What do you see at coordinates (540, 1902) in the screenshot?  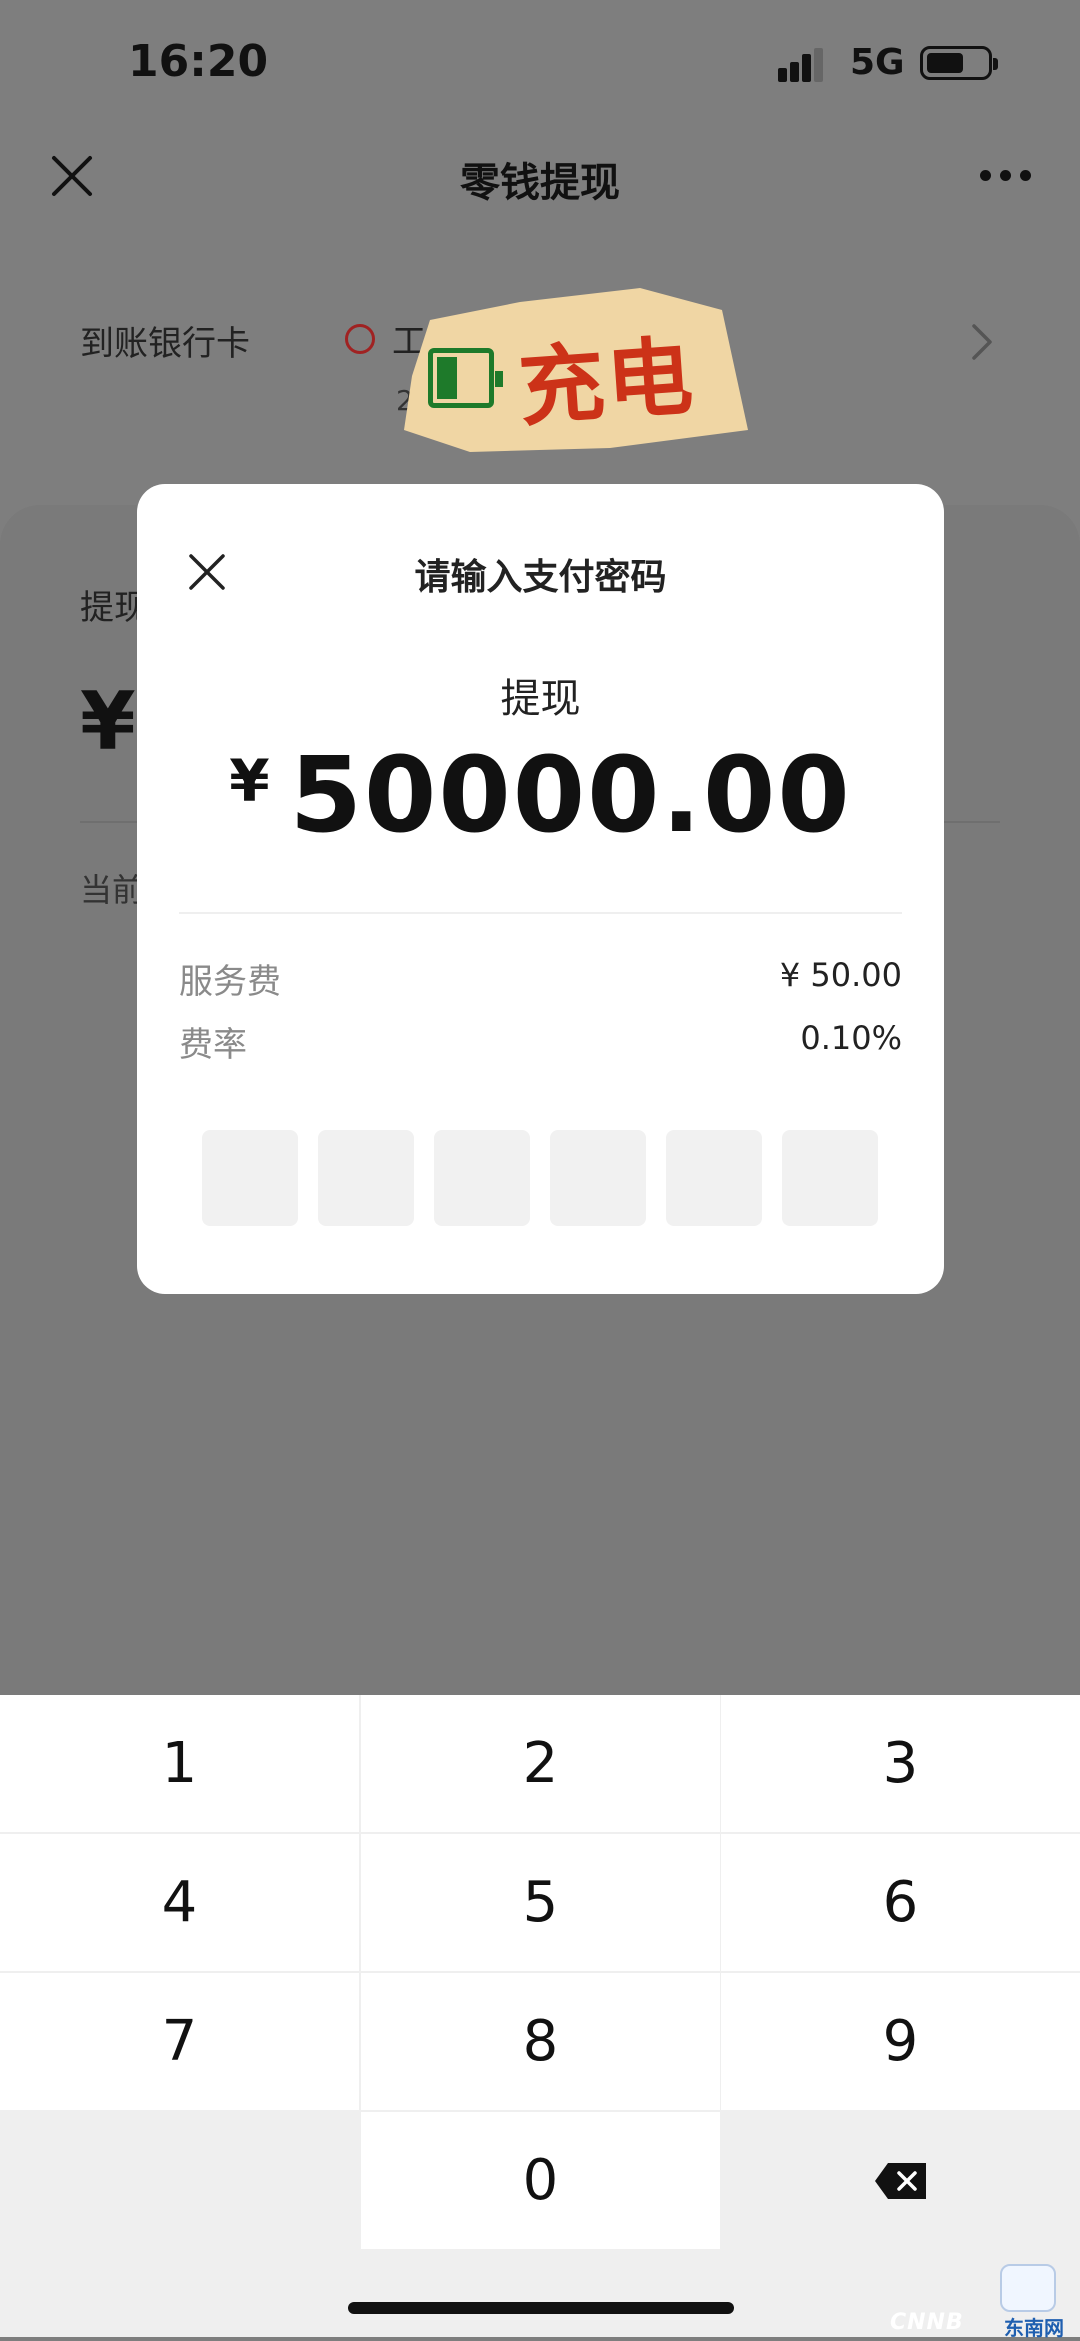 I see `key-5: 5` at bounding box center [540, 1902].